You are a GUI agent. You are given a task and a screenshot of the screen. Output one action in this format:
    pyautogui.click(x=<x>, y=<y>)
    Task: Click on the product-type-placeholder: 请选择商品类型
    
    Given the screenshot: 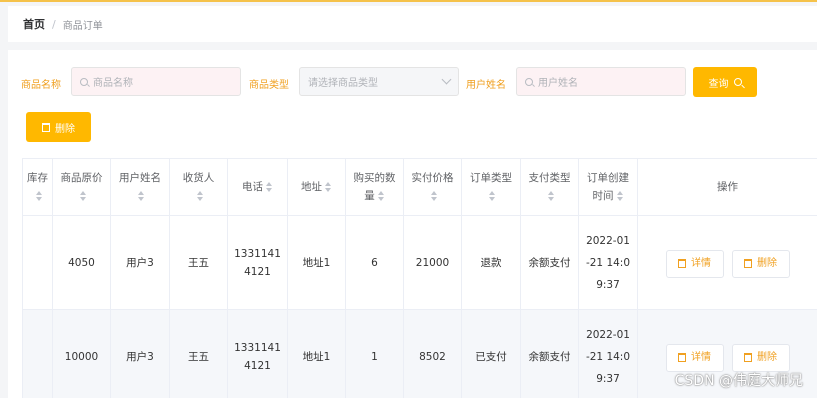 What is the action you would take?
    pyautogui.click(x=343, y=83)
    